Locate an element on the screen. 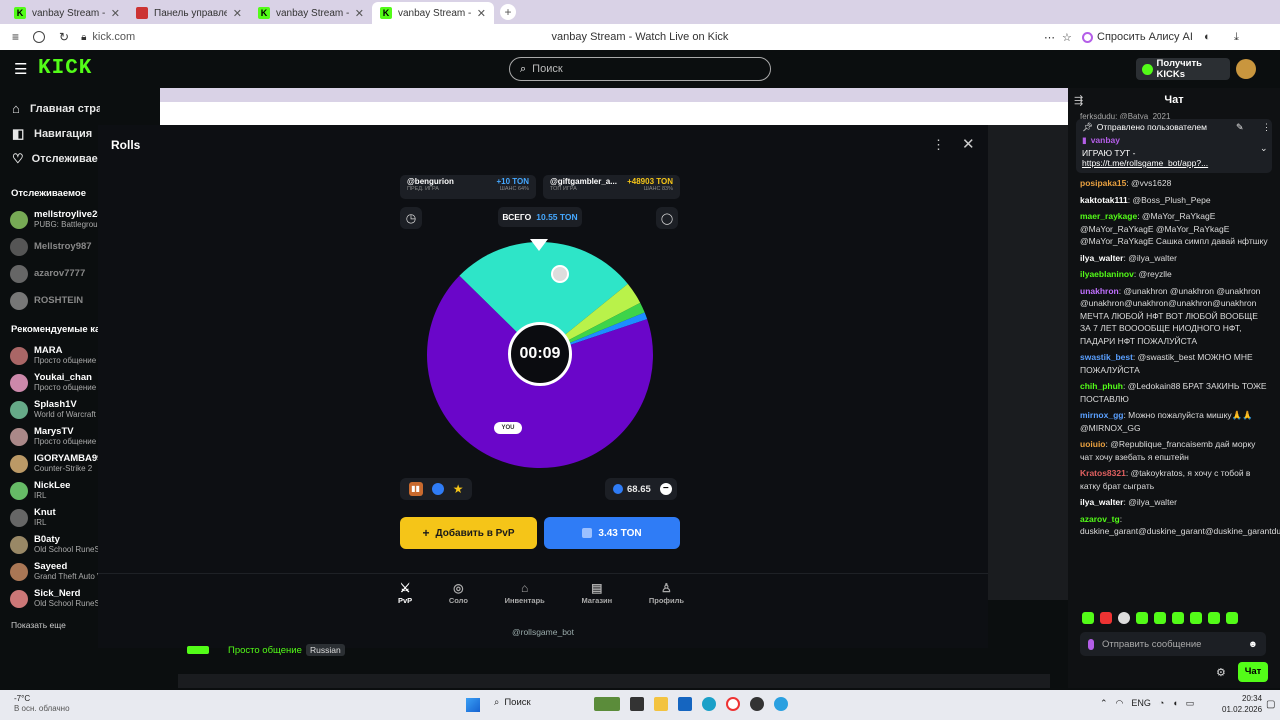  task-view-icon is located at coordinates (637, 704).